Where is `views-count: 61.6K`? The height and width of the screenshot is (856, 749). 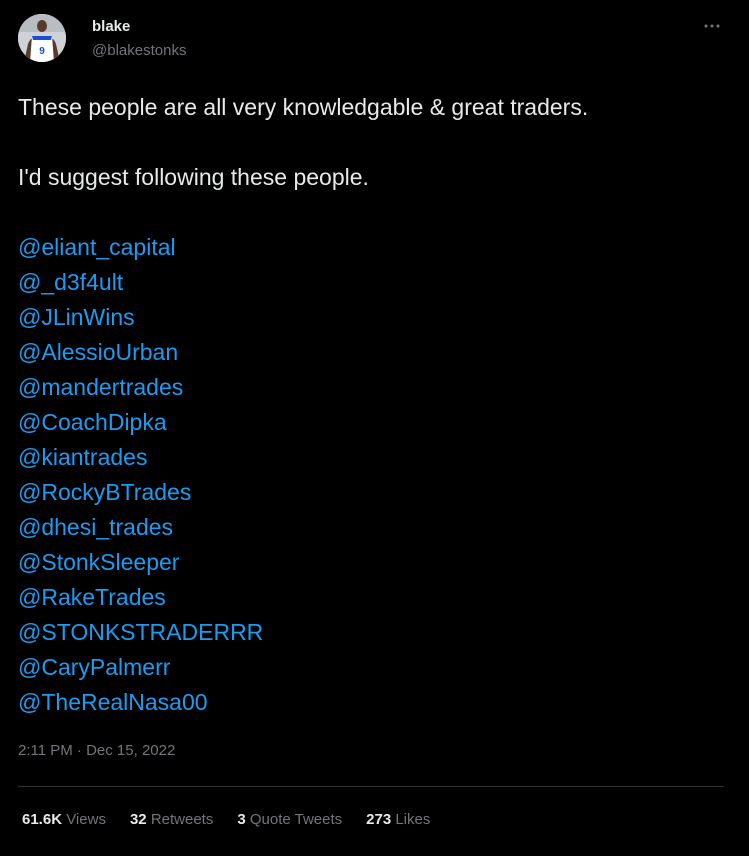 views-count: 61.6K is located at coordinates (42, 819).